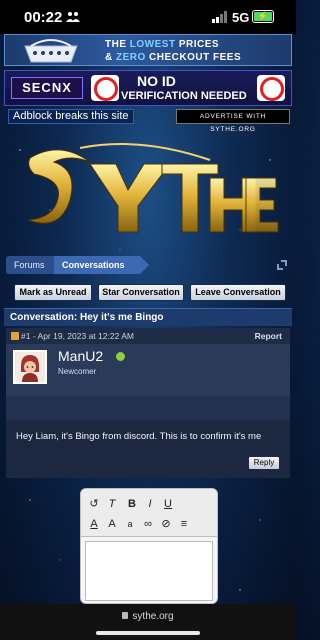 This screenshot has width=320, height=640. I want to click on reply-editor: ↺ T B I U A A a ∞ ⊘ ≡, so click(149, 546).